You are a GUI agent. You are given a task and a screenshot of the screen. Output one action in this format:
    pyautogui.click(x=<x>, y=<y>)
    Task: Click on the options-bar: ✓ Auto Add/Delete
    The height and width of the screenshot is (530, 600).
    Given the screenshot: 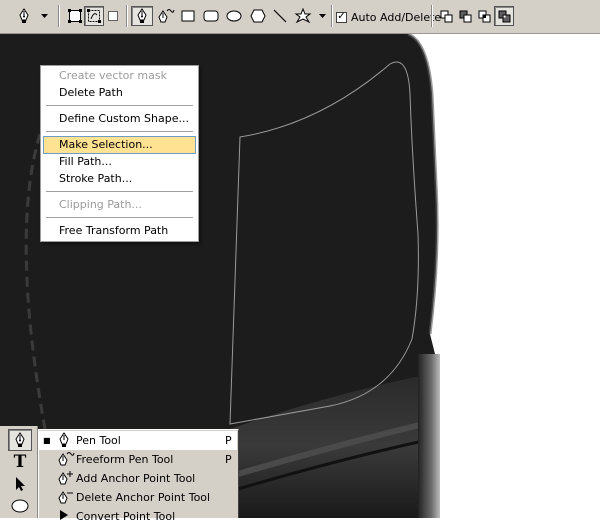 What is the action you would take?
    pyautogui.click(x=300, y=17)
    